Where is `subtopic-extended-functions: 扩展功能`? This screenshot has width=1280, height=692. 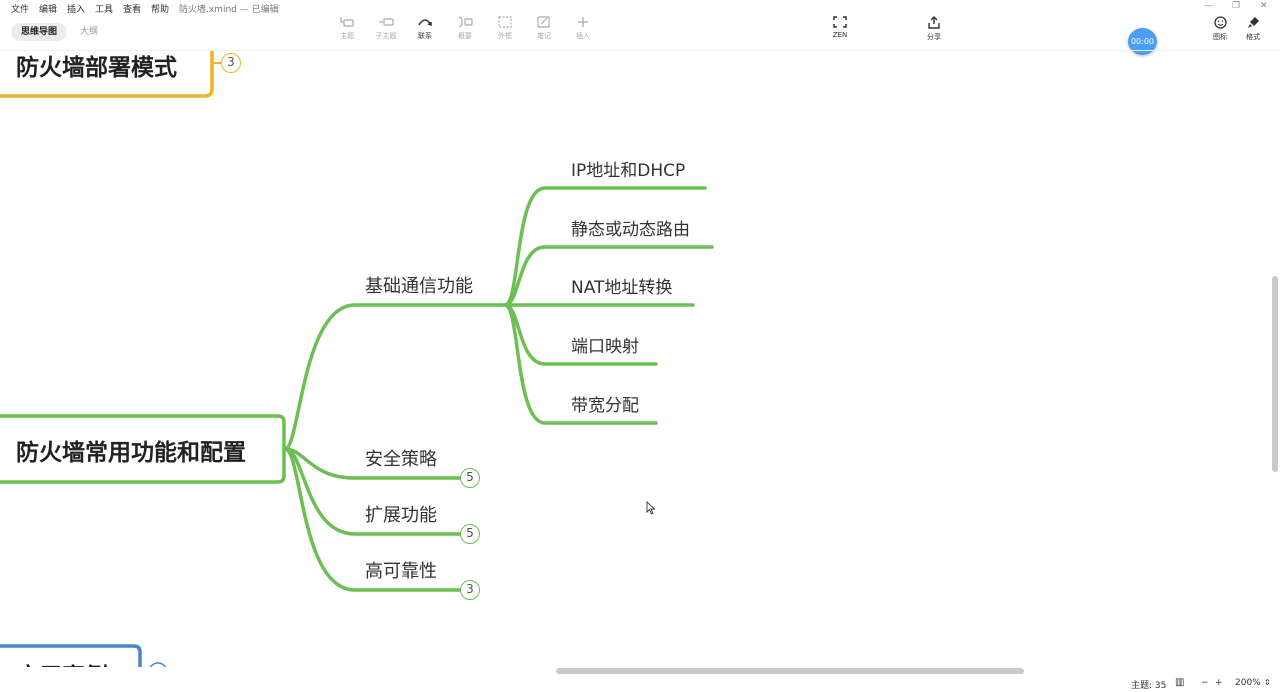
subtopic-extended-functions: 扩展功能 is located at coordinates (401, 514).